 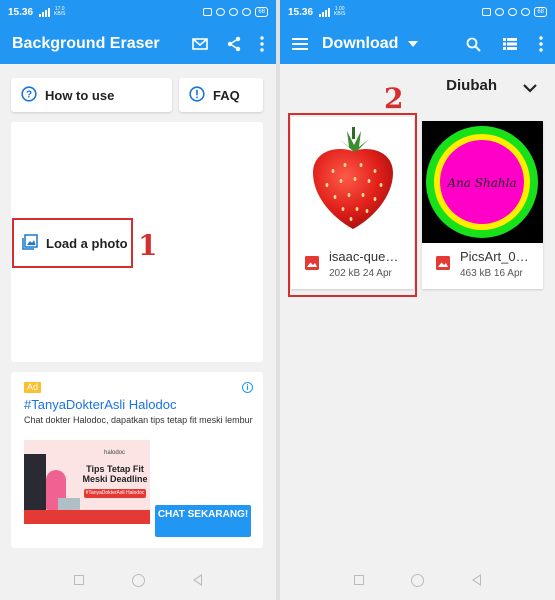 I want to click on app-bar: Download, so click(x=417, y=44).